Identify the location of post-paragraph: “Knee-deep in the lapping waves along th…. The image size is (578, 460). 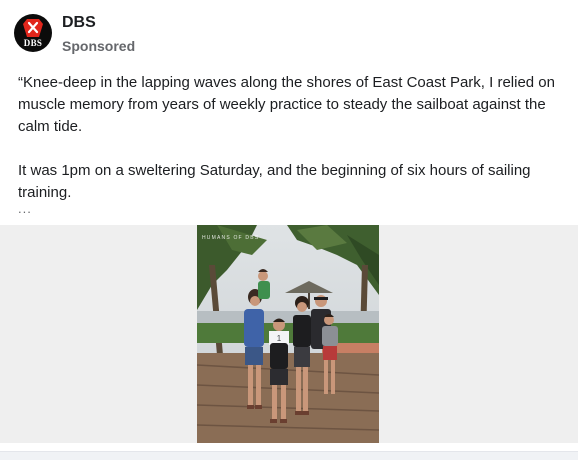
(286, 104).